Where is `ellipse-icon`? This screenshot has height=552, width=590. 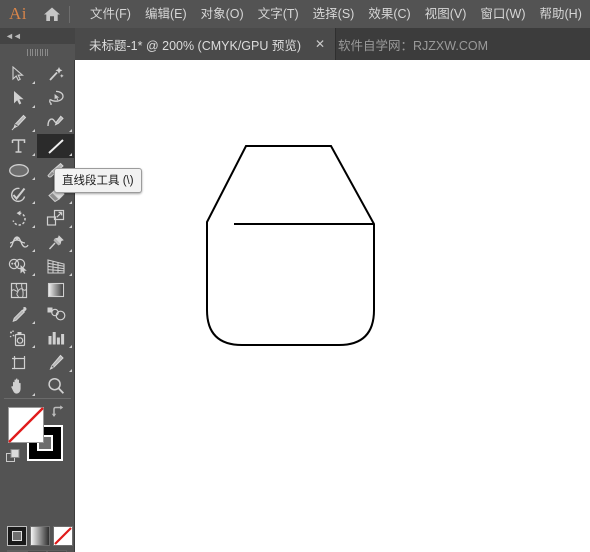
ellipse-icon is located at coordinates (19, 170).